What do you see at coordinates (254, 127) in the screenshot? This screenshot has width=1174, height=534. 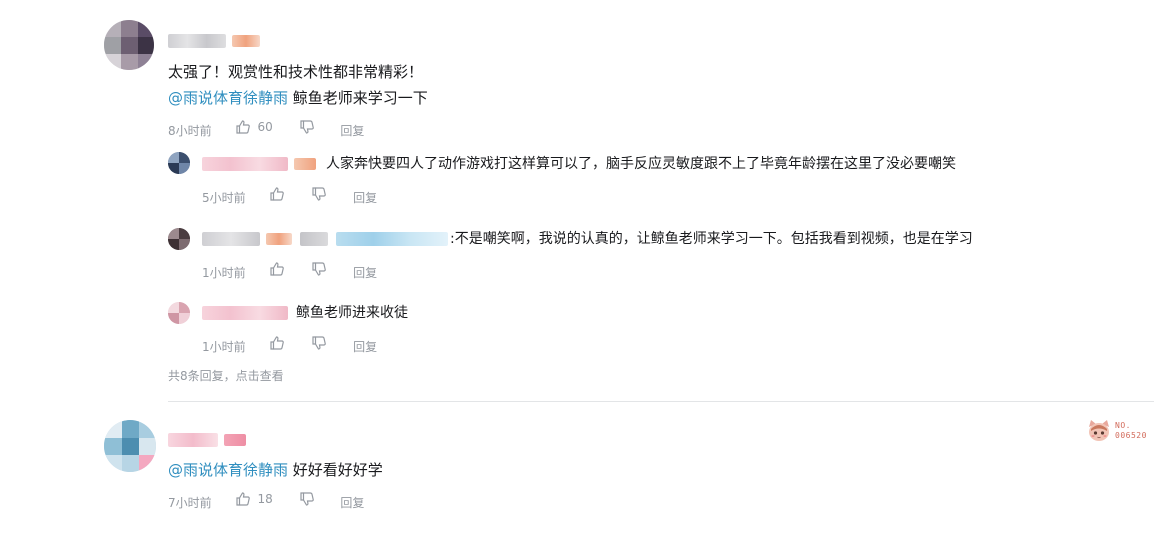 I see `like-button: 60` at bounding box center [254, 127].